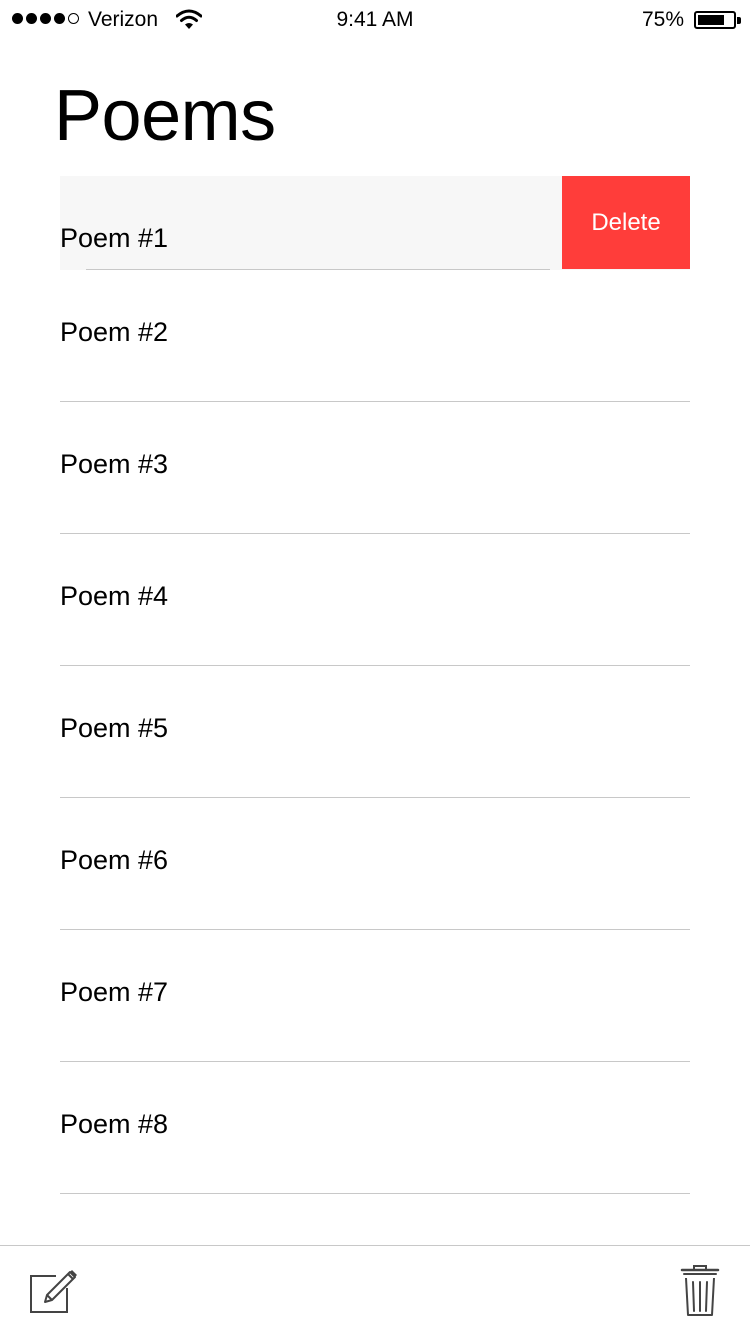  I want to click on status-time: 9:41 AM, so click(375, 19).